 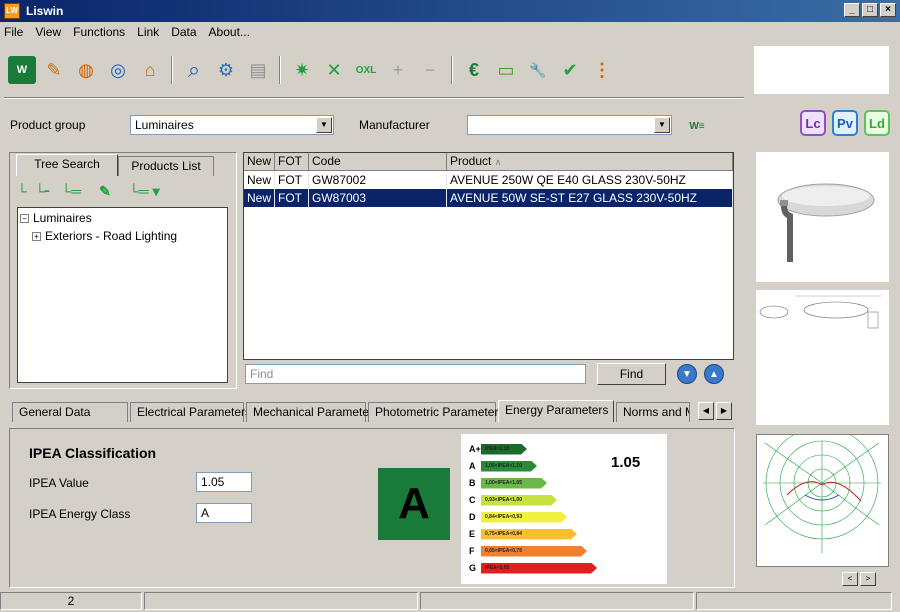 What do you see at coordinates (590, 198) in the screenshot?
I see `cell-product: AVENUE 50W SE-ST E27 GLASS 230V-50HZ` at bounding box center [590, 198].